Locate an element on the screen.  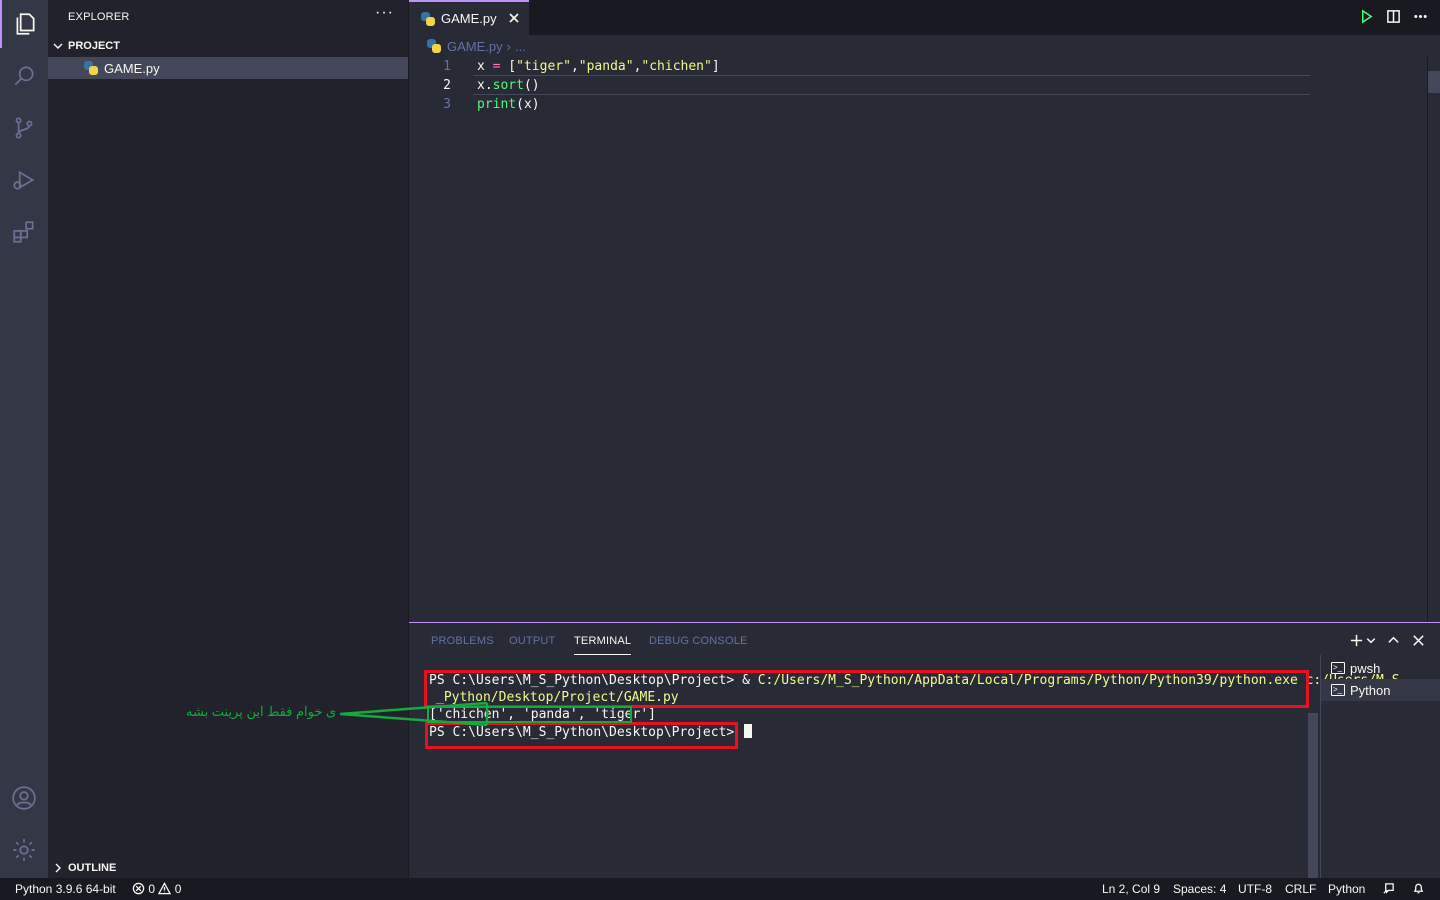
indentation: Spaces: 4 is located at coordinates (1199, 889).